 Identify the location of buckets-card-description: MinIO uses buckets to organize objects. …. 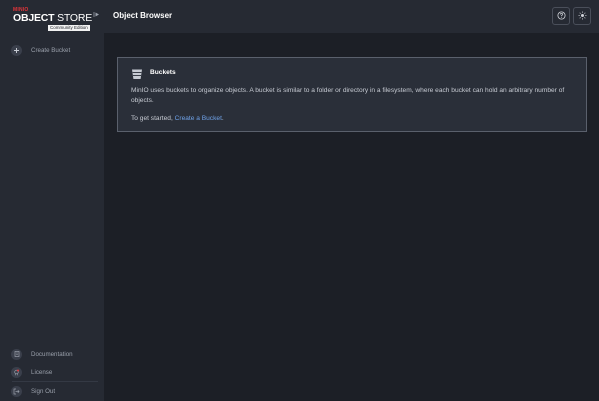
(348, 95).